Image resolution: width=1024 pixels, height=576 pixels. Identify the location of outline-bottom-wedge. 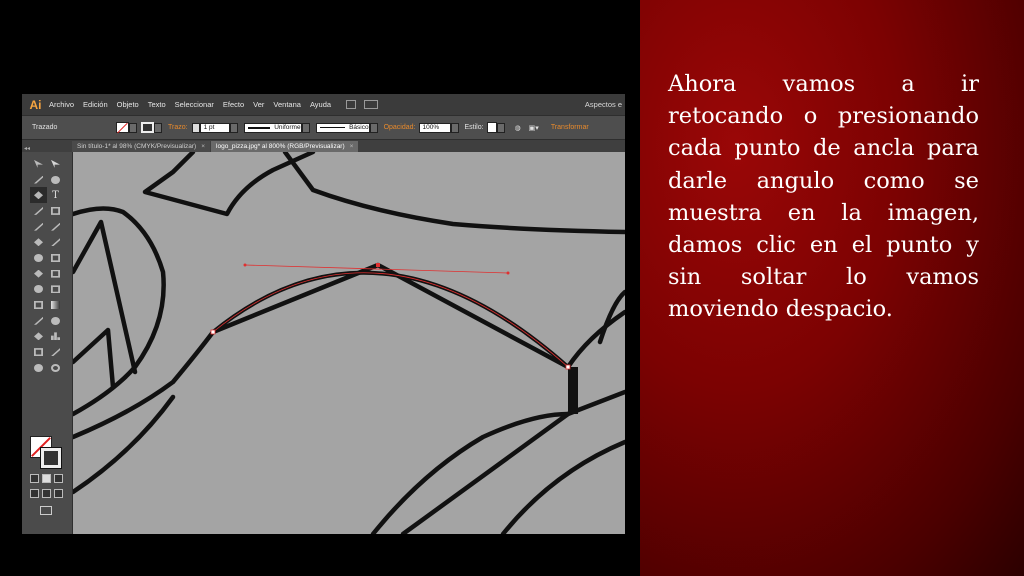
(512, 461).